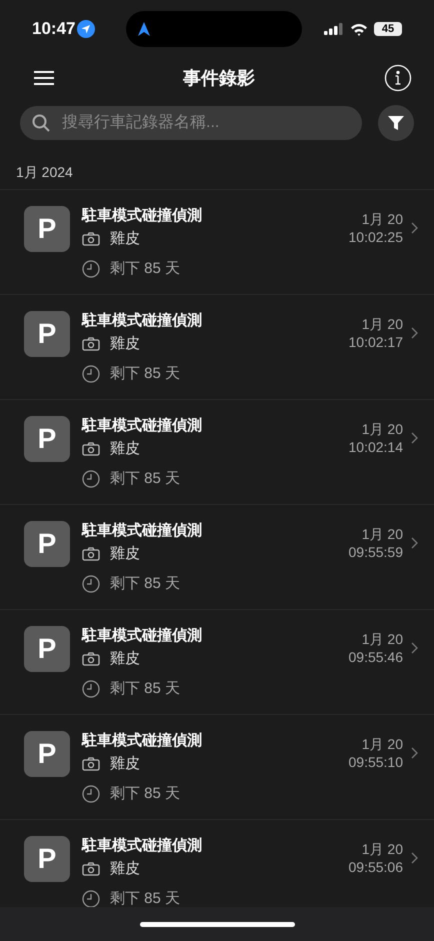 The height and width of the screenshot is (941, 434). Describe the element at coordinates (375, 657) in the screenshot. I see `event-time: 09:55:46` at that location.